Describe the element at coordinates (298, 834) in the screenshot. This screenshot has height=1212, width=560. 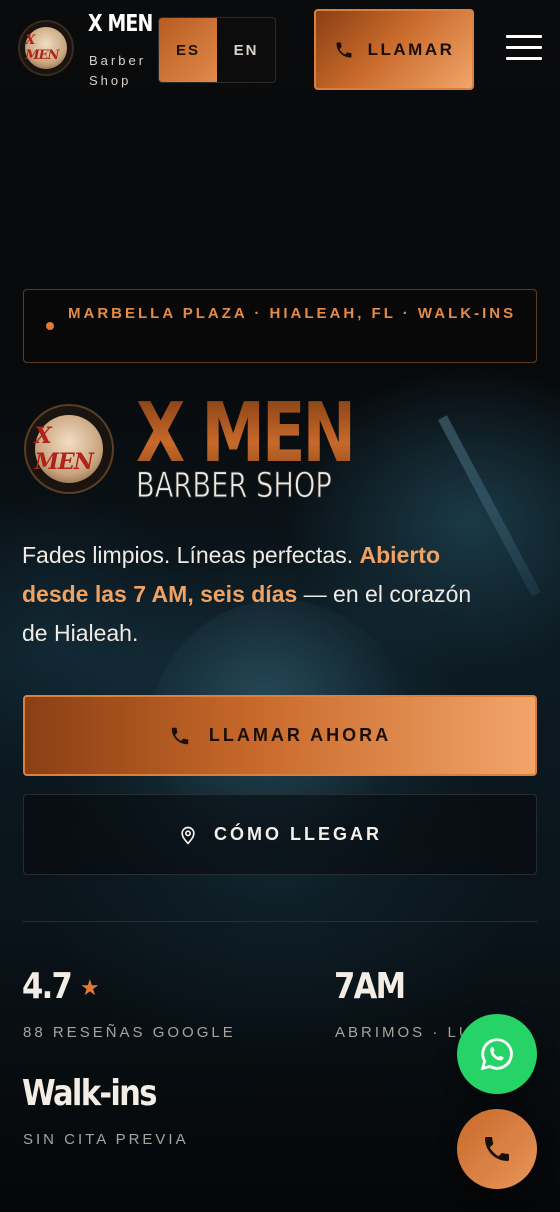
I see `directions-label: CÓMO LLEGAR` at that location.